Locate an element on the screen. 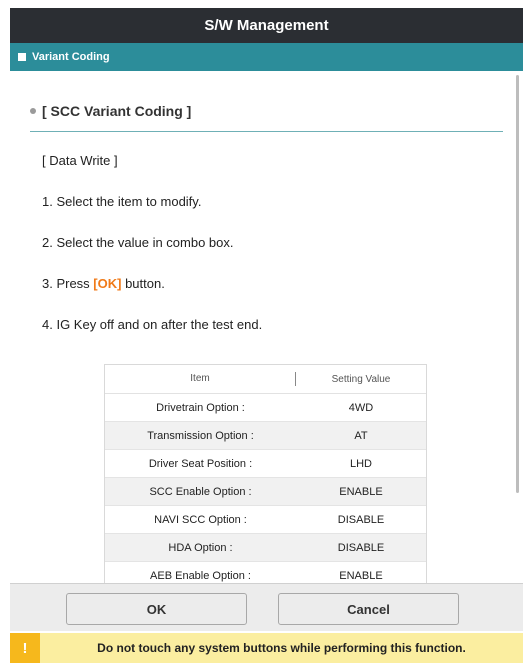 This screenshot has width=532, height=672. instruction-step-2: 2. Select the value in combo box. is located at coordinates (138, 242).